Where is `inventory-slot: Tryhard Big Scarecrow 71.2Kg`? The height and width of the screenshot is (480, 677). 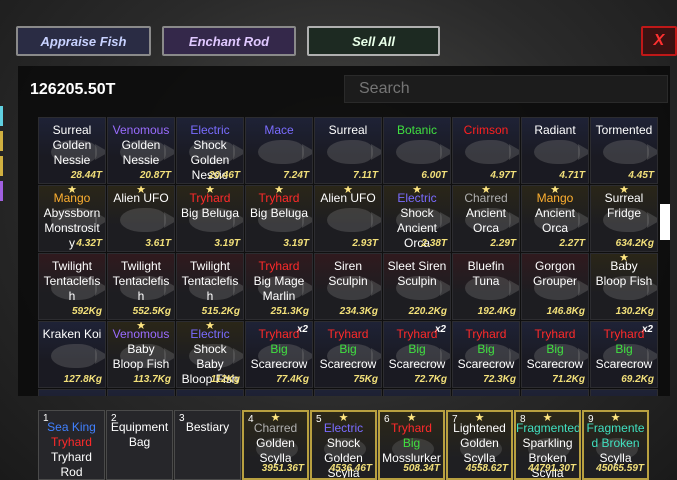 inventory-slot: Tryhard Big Scarecrow 71.2Kg is located at coordinates (555, 354).